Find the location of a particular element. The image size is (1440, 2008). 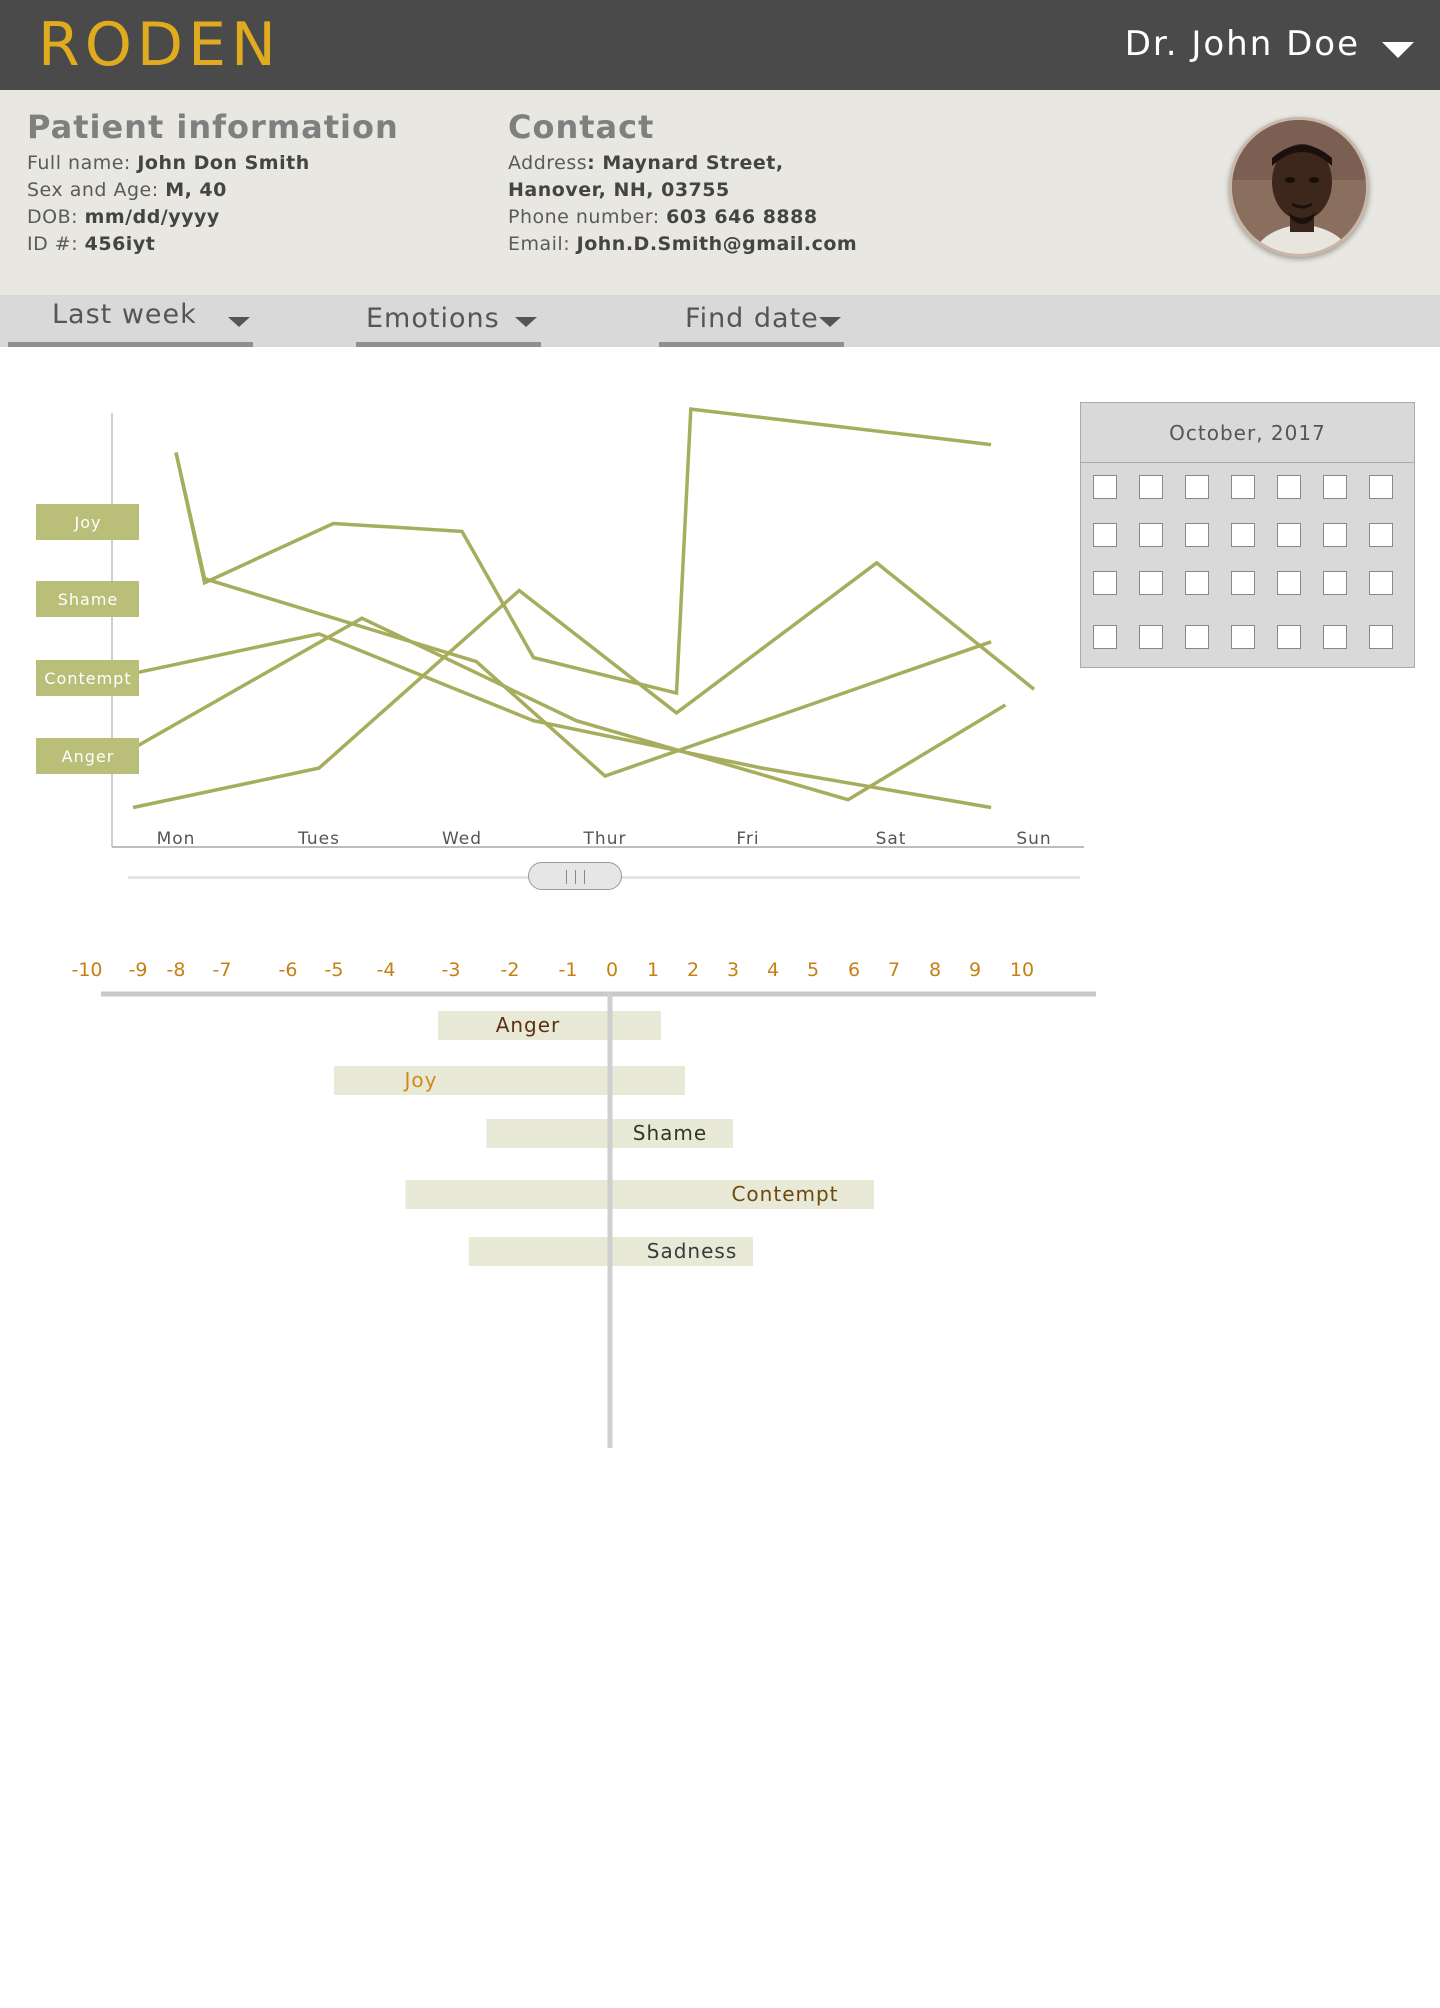

scale-tick-label: -8 is located at coordinates (176, 970).